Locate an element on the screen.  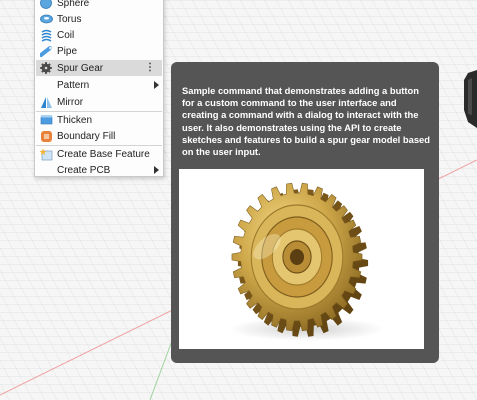
menu-item-label: Torus is located at coordinates (69, 19).